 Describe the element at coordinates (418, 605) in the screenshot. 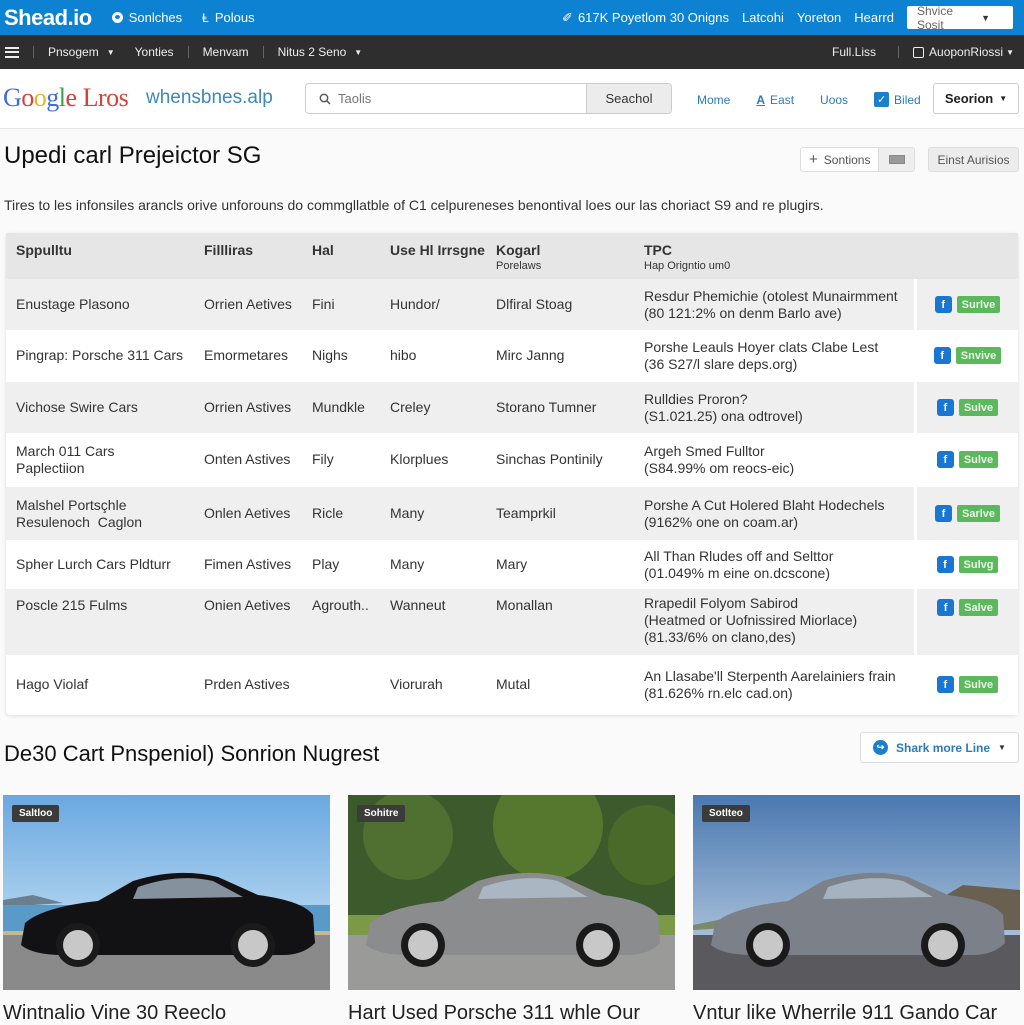

I see `table-cell: Wanneut` at that location.